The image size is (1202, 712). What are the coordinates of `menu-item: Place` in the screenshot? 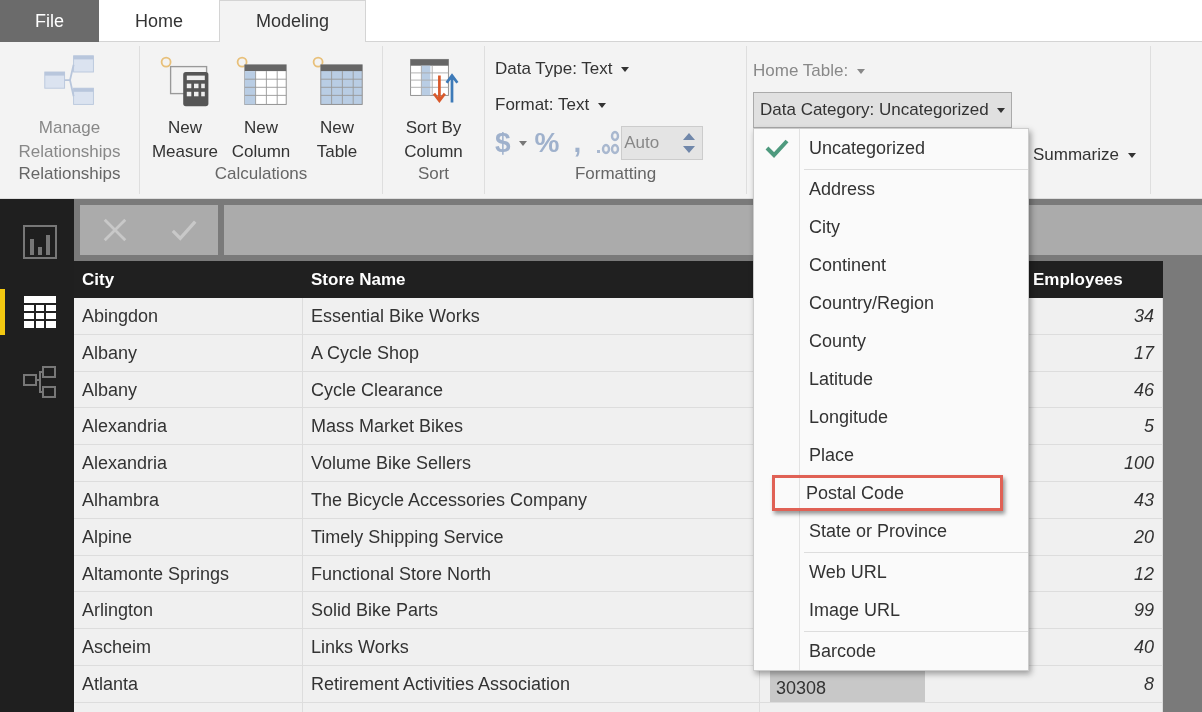 It's located at (829, 455).